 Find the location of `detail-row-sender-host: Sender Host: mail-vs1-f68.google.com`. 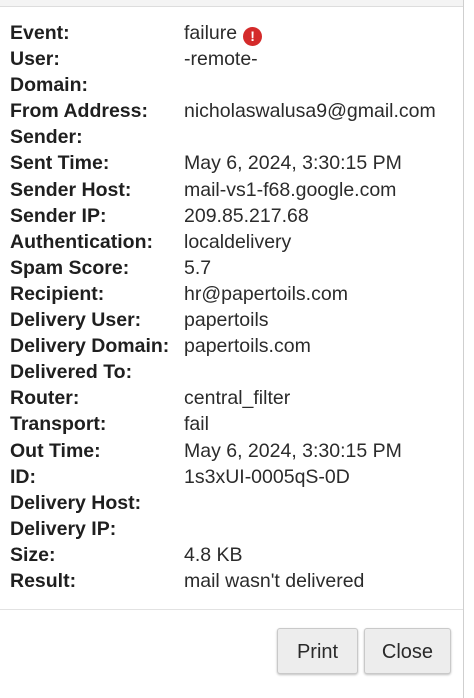

detail-row-sender-host: Sender Host: mail-vs1-f68.google.com is located at coordinates (235, 190).